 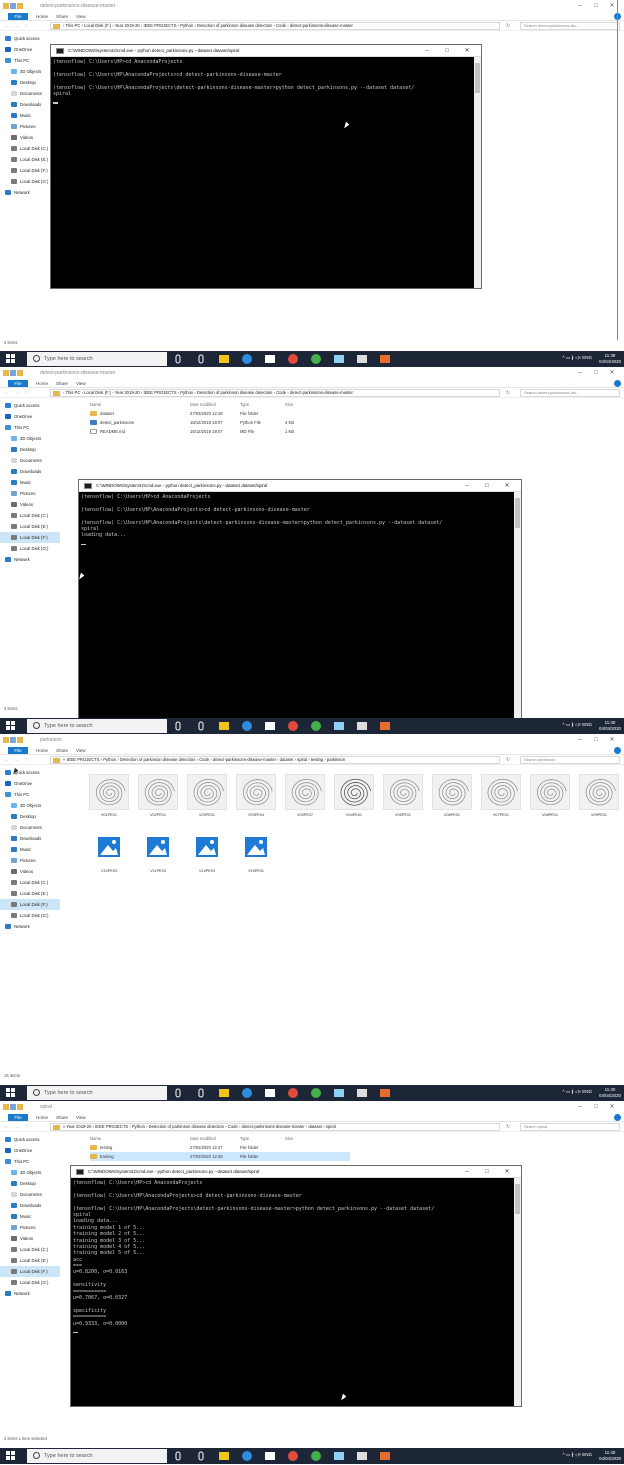 I want to click on thumbnail-item: V05PE01, so click(x=403, y=795).